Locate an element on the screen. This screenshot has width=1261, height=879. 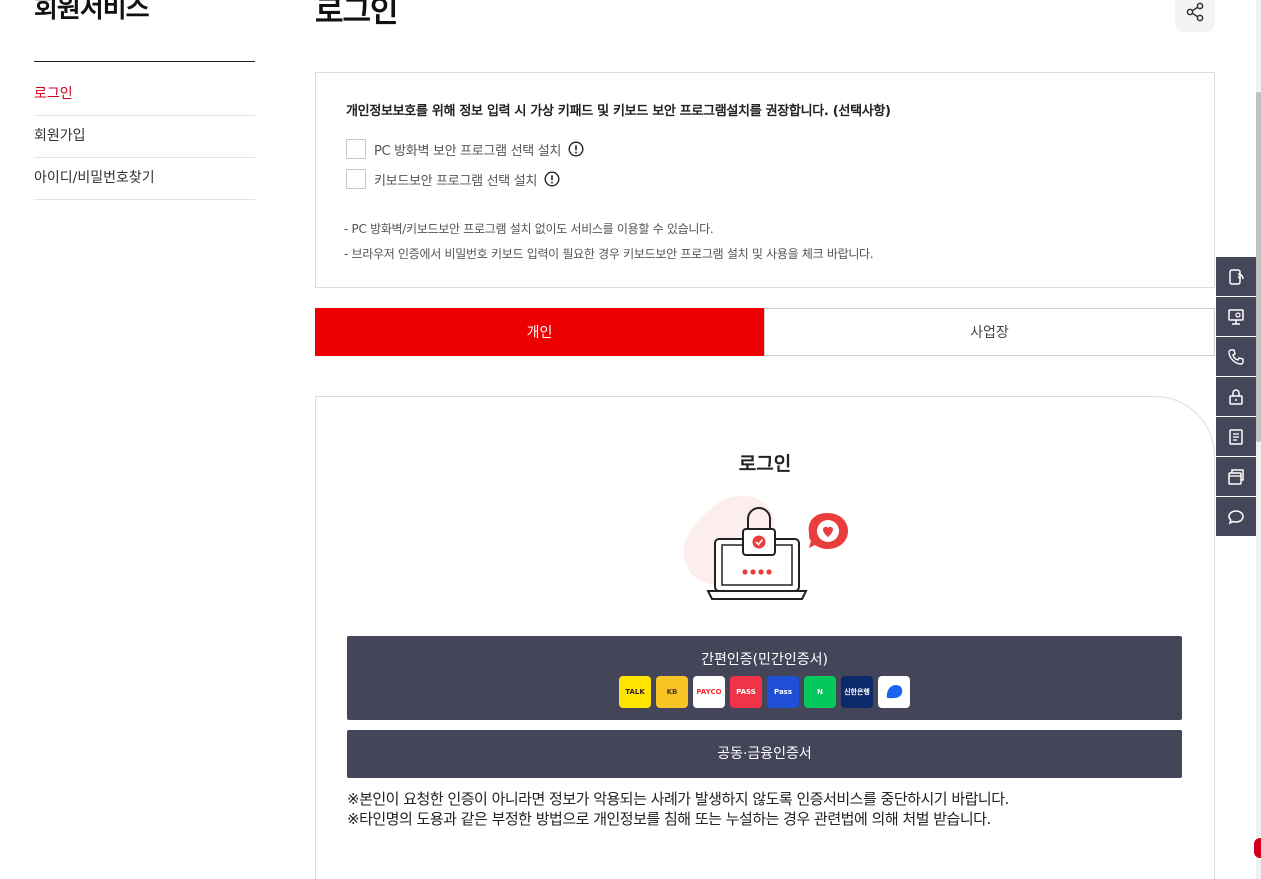
login-heading: 로그인 is located at coordinates (765, 464).